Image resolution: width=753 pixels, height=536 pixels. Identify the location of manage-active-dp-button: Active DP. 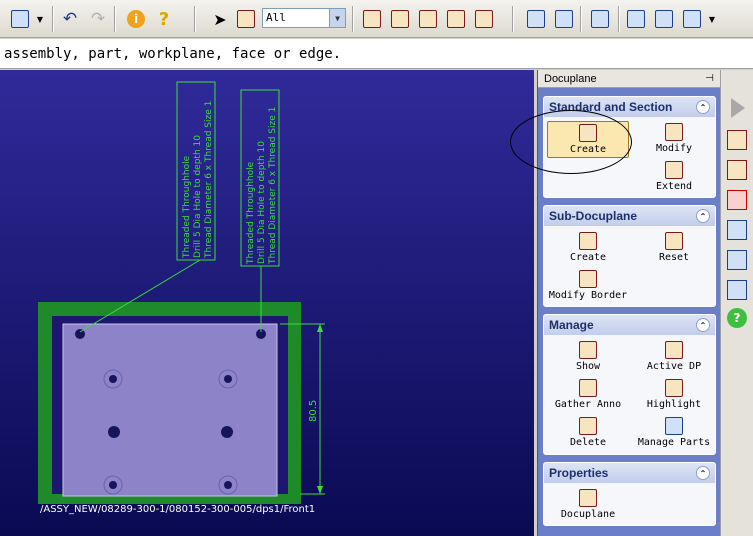
(674, 356).